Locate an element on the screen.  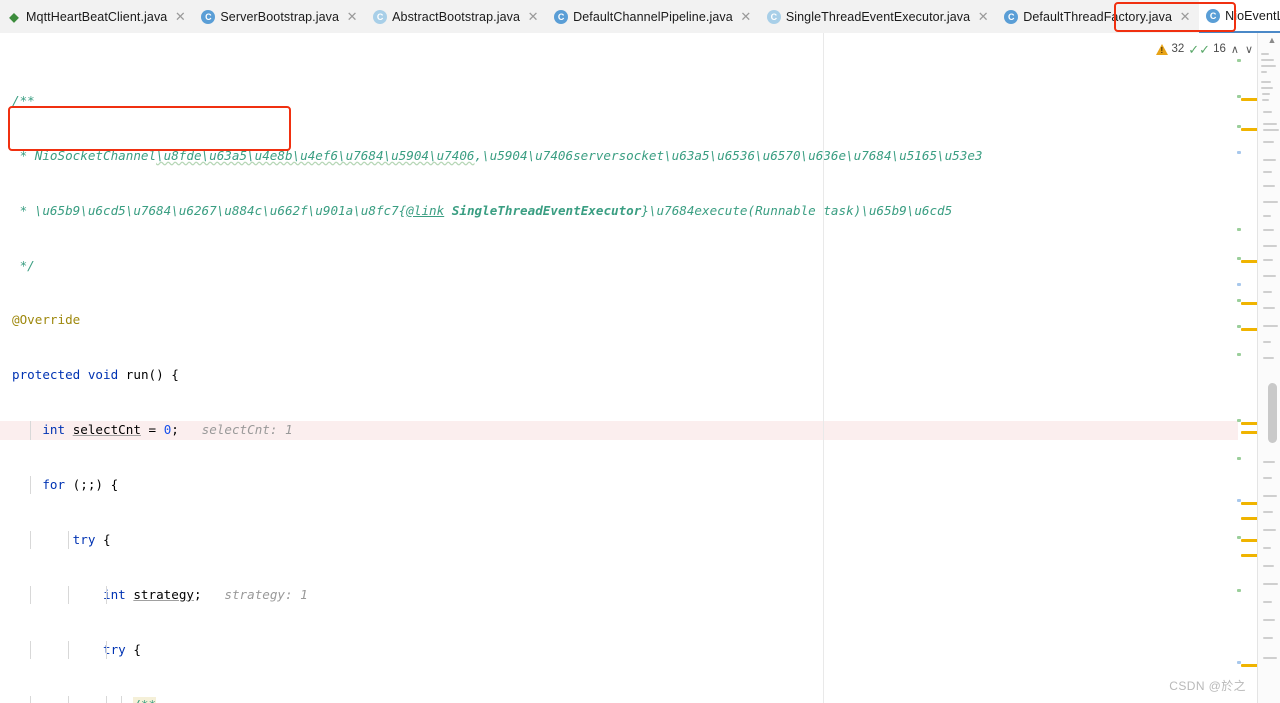
tab-label: DefaultThreadFactory.java is located at coordinates (1098, 16).